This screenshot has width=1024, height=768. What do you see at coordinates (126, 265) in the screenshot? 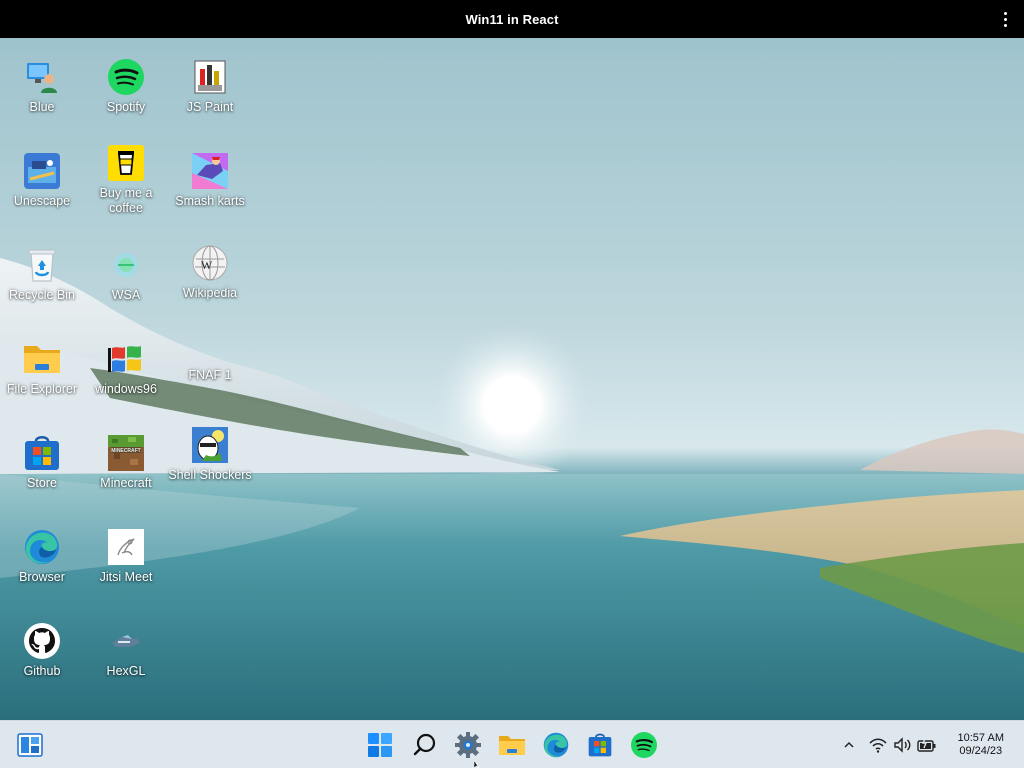
I see `wsa-icon` at bounding box center [126, 265].